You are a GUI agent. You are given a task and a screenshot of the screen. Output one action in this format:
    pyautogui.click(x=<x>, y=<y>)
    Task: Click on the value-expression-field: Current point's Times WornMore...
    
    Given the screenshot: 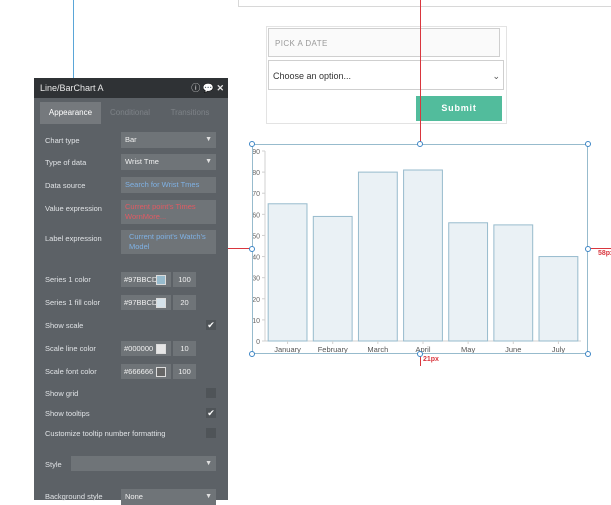 What is the action you would take?
    pyautogui.click(x=168, y=212)
    